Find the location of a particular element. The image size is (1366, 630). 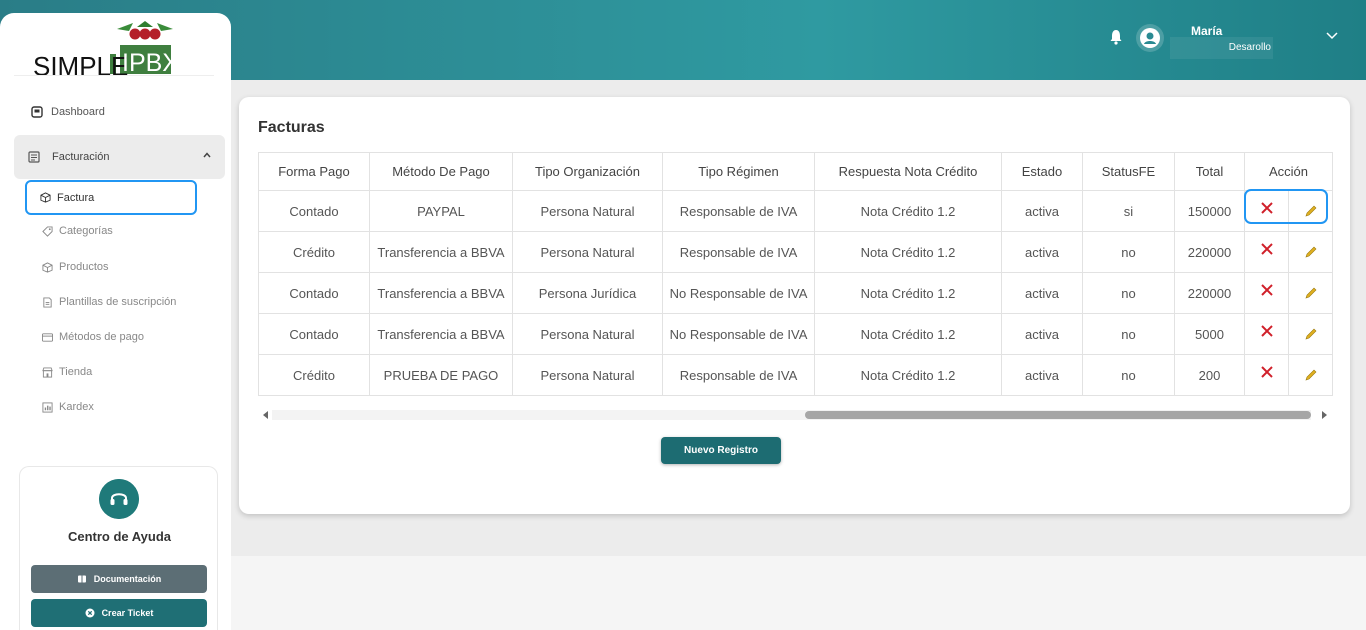

column-header: Acción is located at coordinates (1288, 171).